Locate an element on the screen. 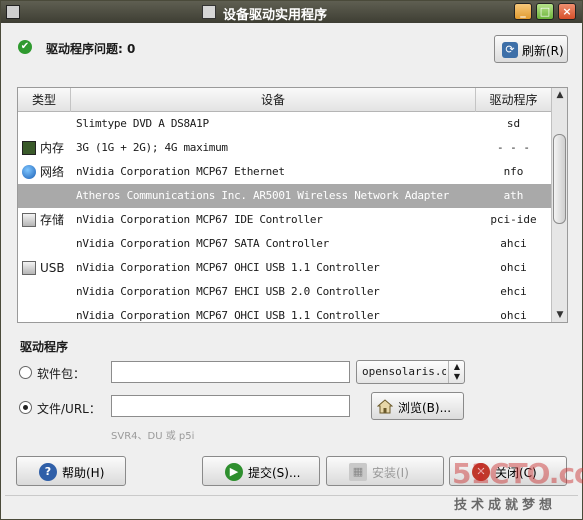 The width and height of the screenshot is (583, 520). help-icon: ? is located at coordinates (48, 472).